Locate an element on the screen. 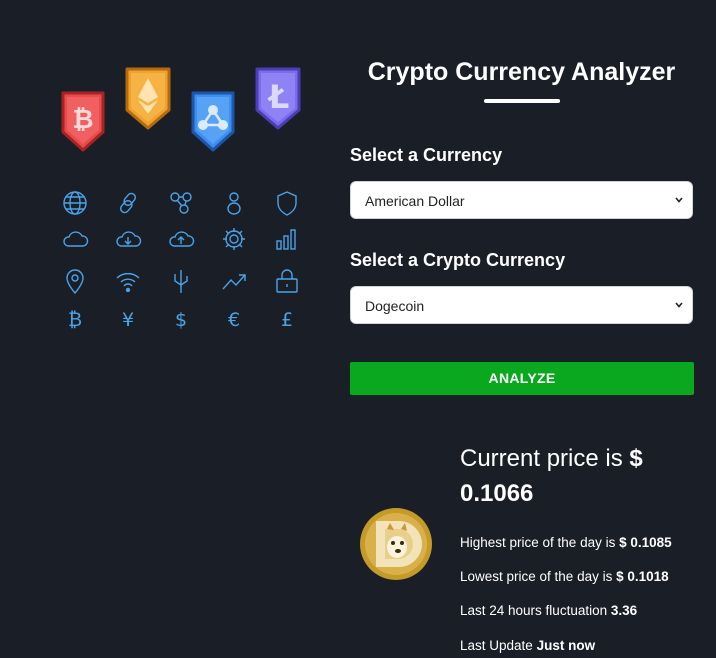 The width and height of the screenshot is (716, 658). cloud-download-icon is located at coordinates (128, 239).